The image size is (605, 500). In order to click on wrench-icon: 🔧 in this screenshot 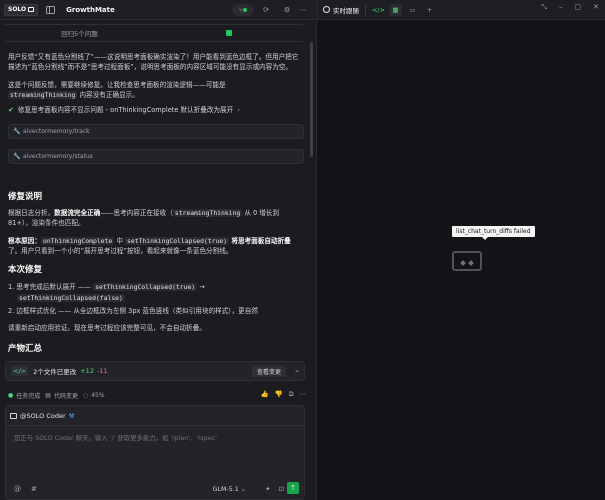, I will do `click(17, 156)`.